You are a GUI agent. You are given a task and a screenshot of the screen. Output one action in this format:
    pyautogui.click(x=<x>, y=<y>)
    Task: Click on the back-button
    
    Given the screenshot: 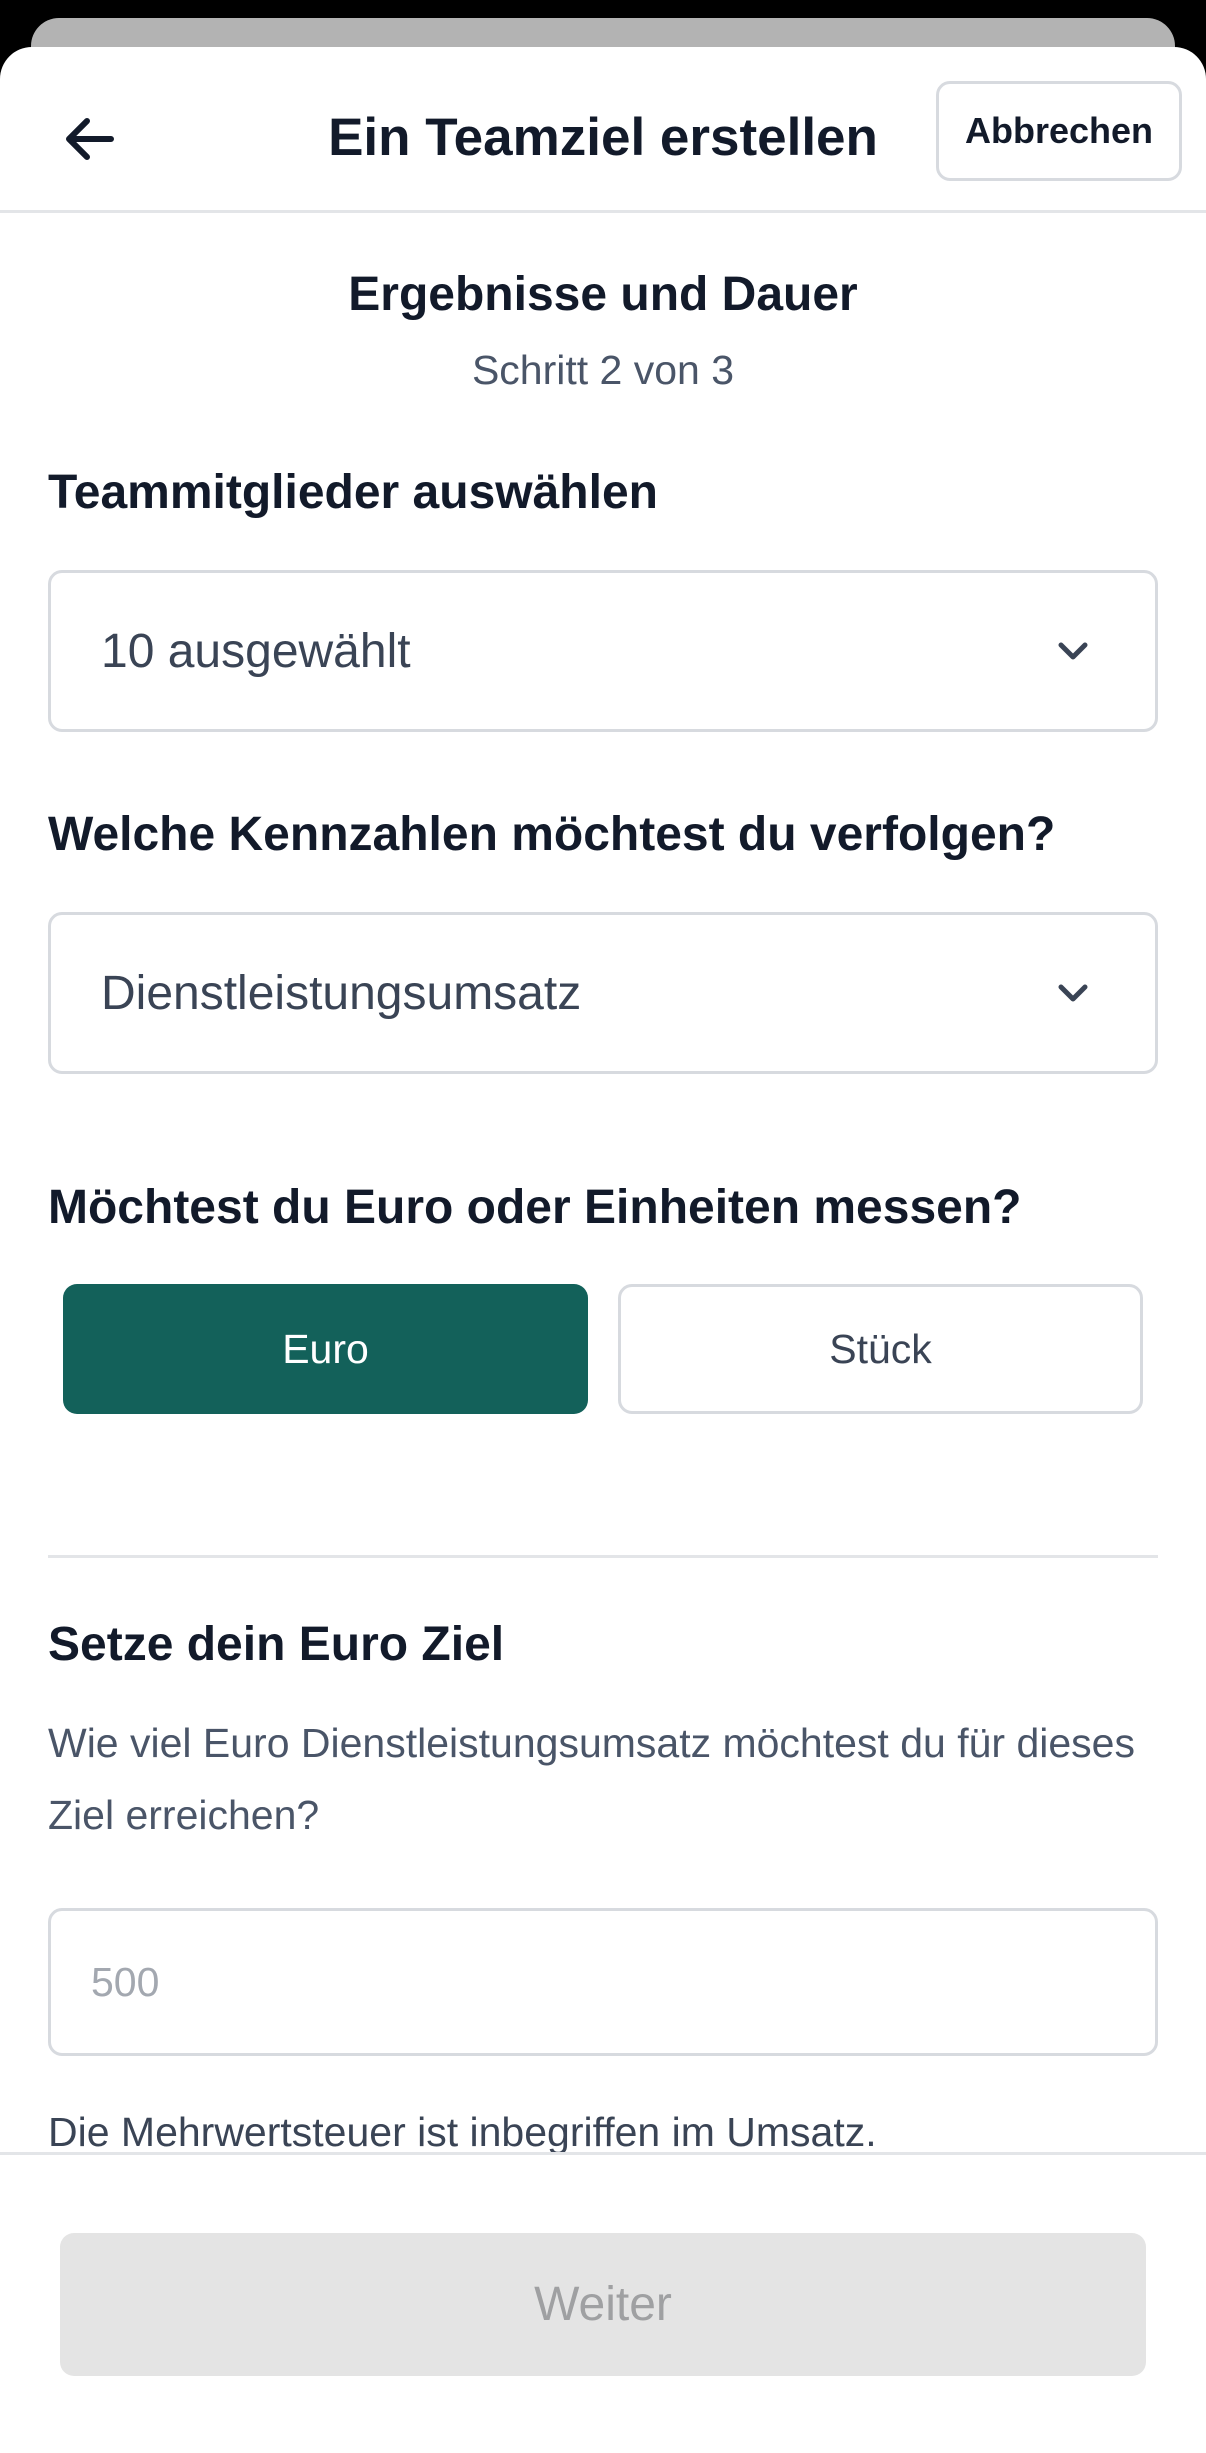 What is the action you would take?
    pyautogui.click(x=88, y=139)
    